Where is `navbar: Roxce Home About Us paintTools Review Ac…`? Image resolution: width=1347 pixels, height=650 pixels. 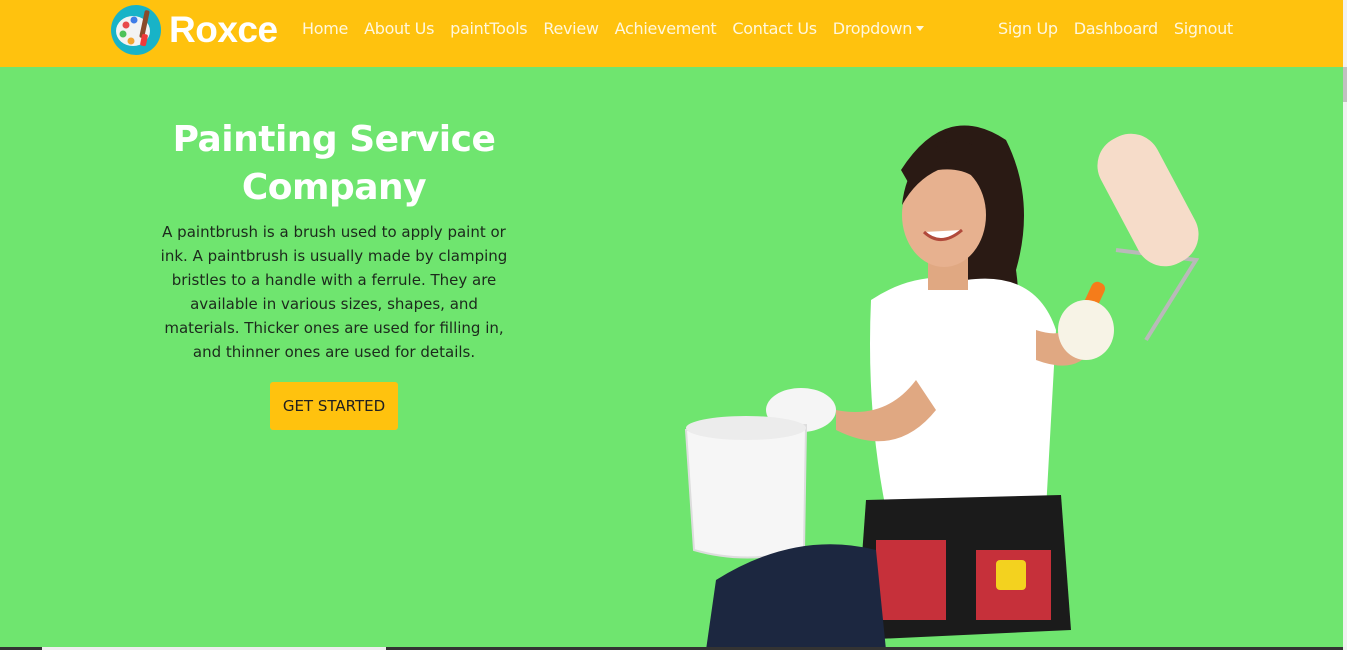
navbar: Roxce Home About Us paintTools Review Ac… is located at coordinates (671, 33).